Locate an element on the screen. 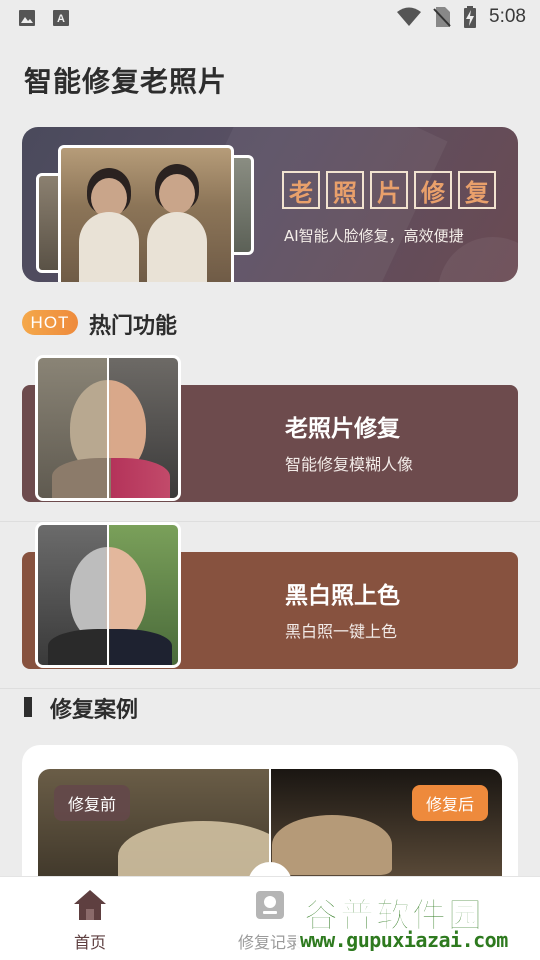  text-a-icon: A is located at coordinates (61, 18).